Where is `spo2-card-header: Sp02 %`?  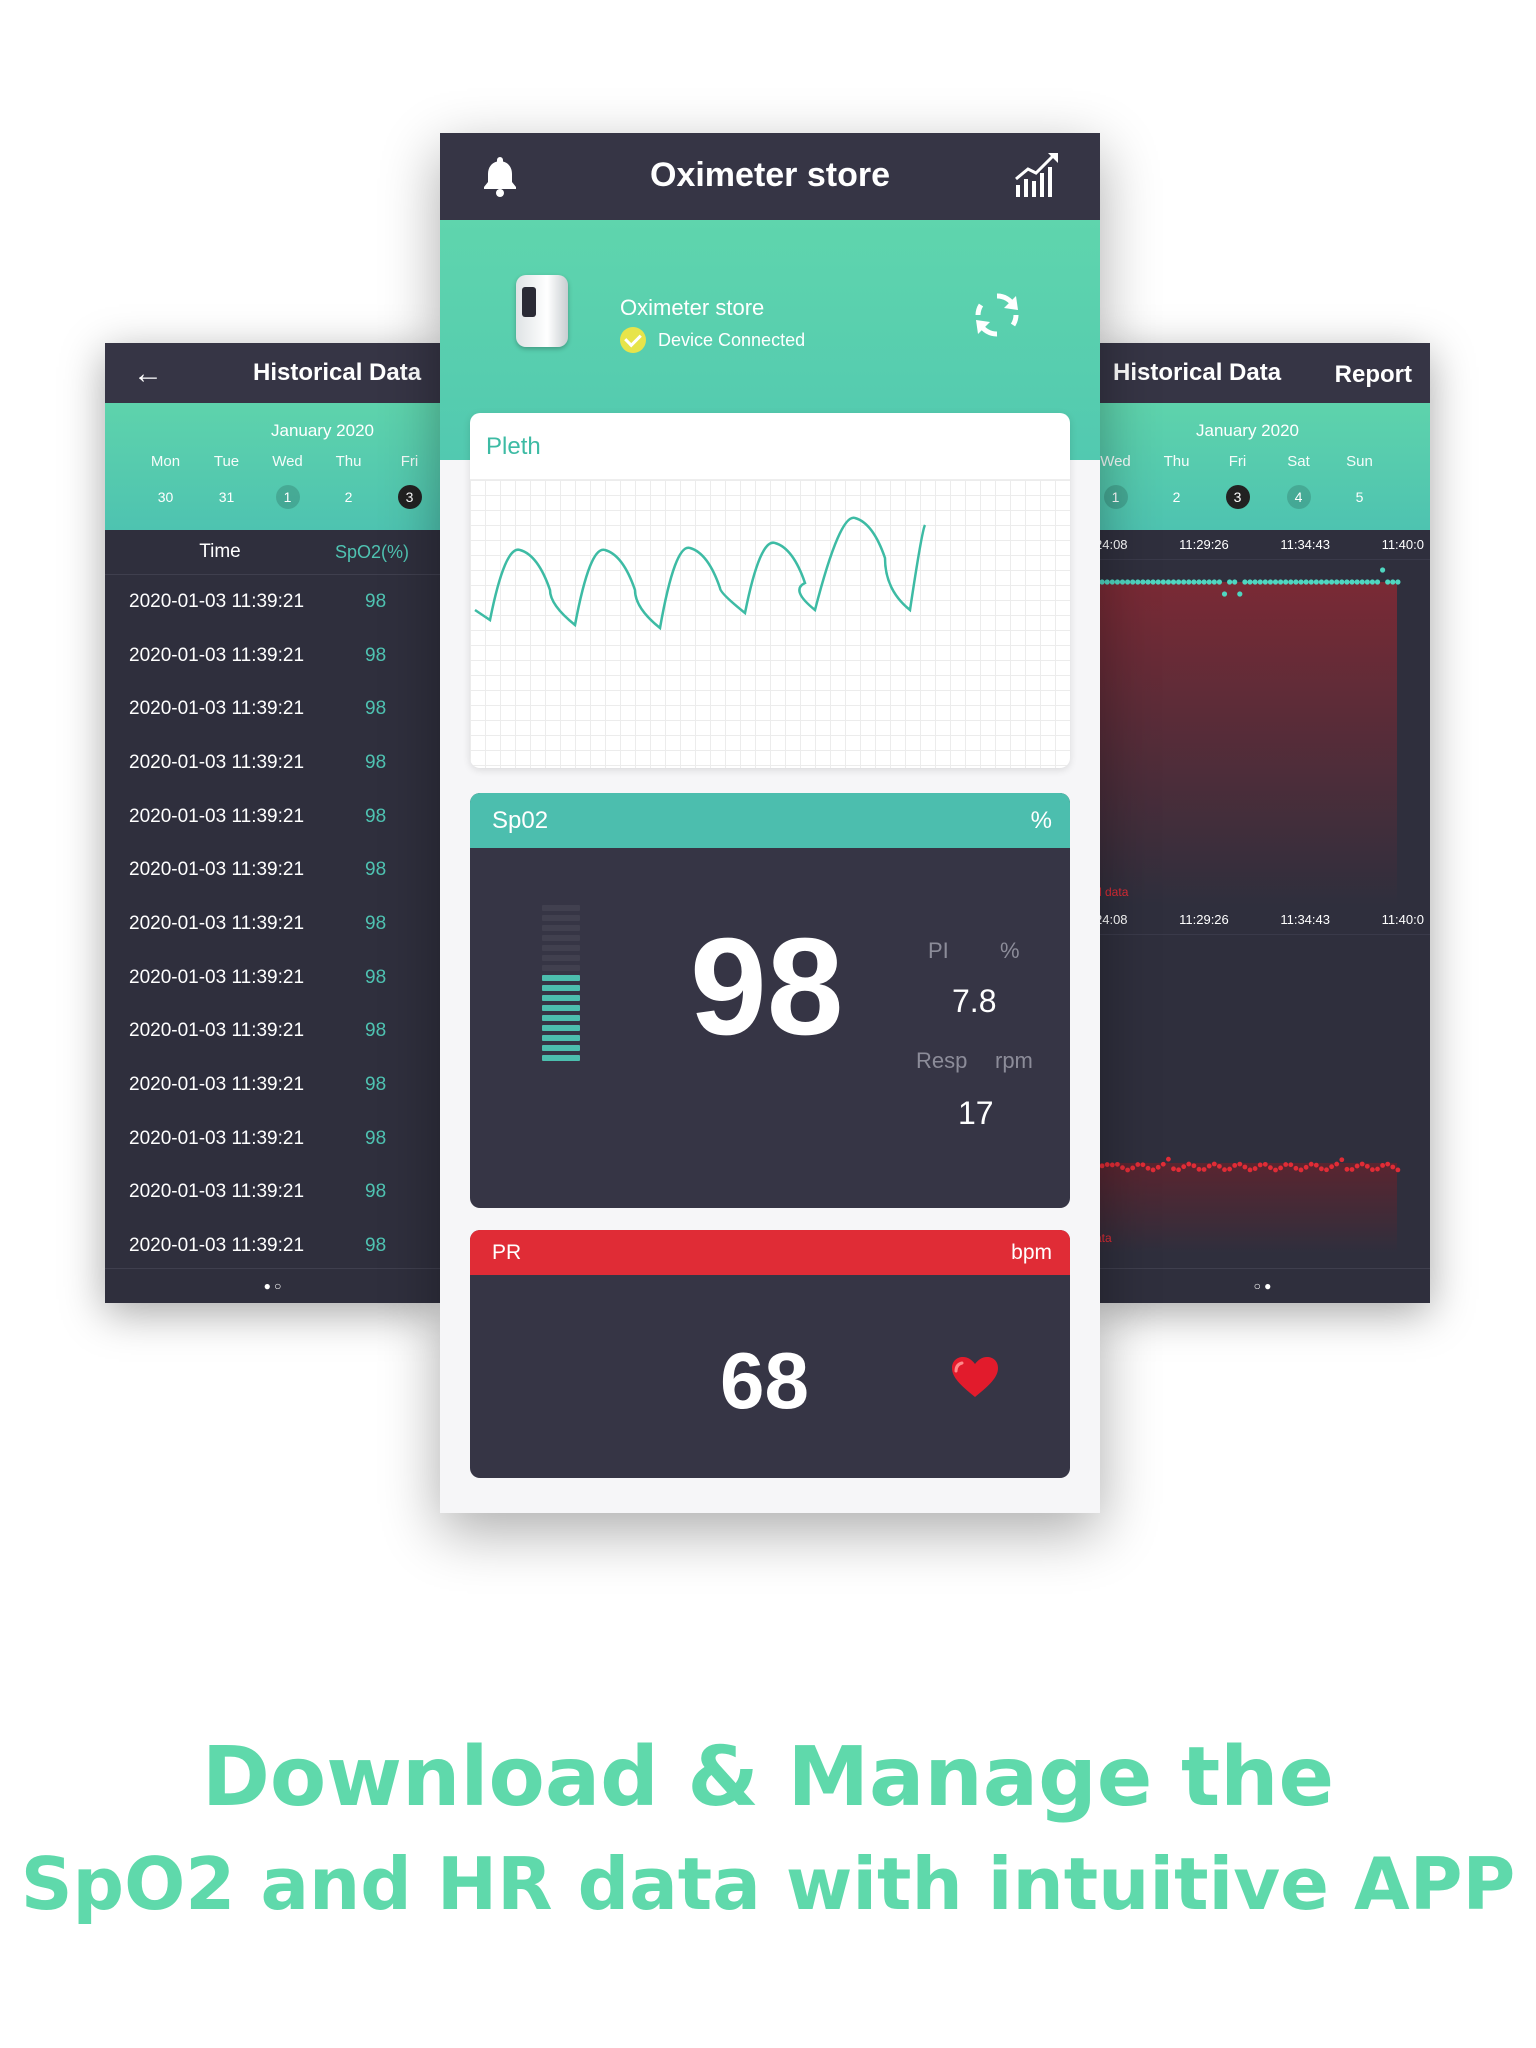
spo2-card-header: Sp02 % is located at coordinates (770, 820).